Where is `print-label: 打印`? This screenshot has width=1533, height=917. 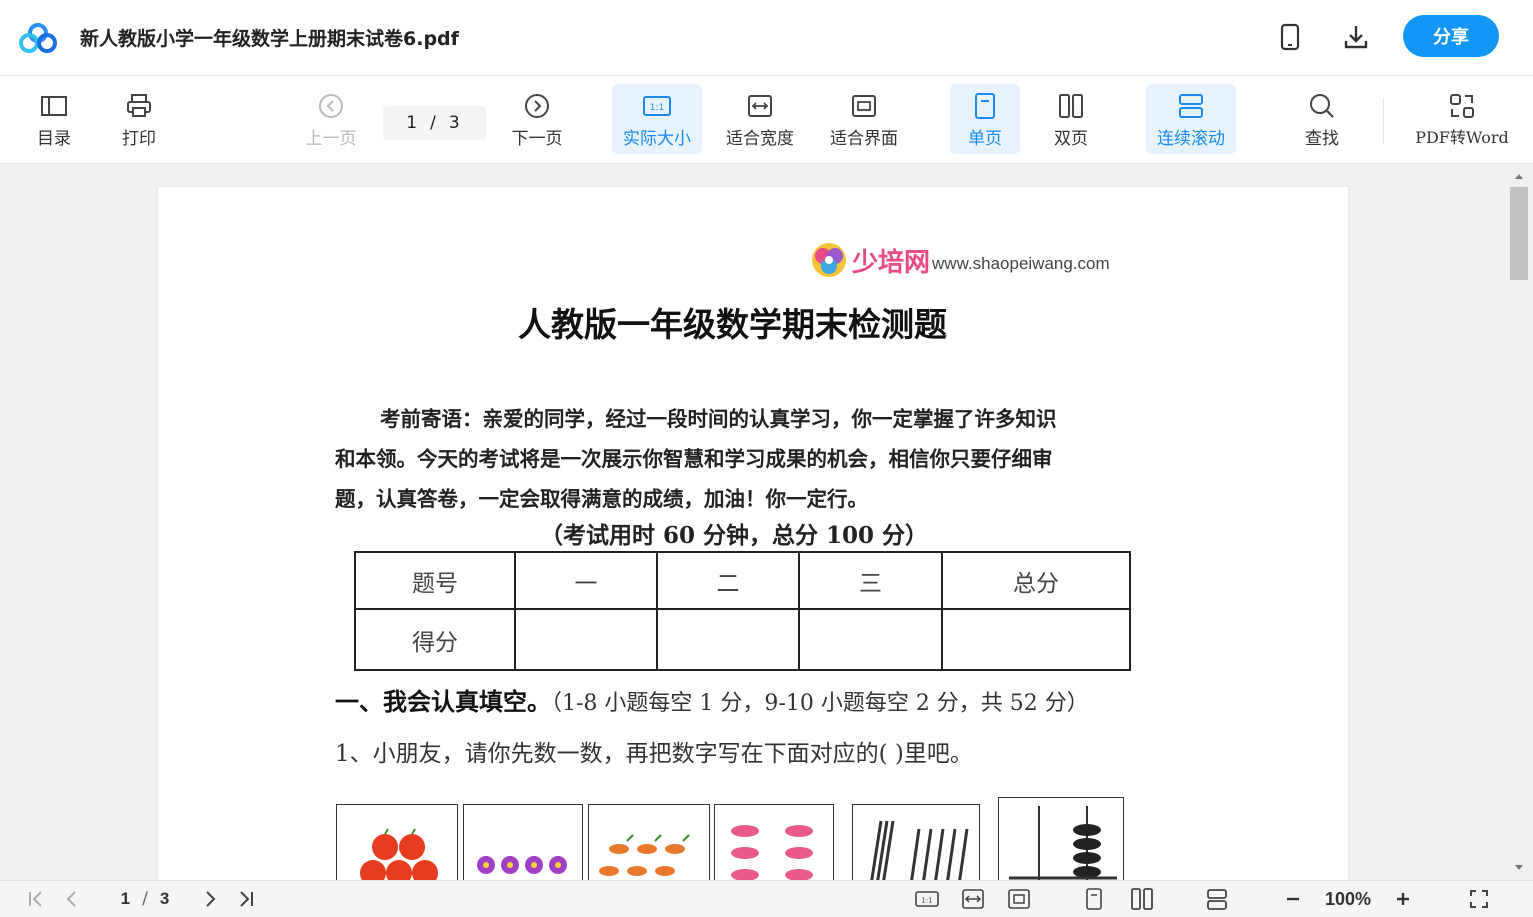
print-label: 打印 is located at coordinates (139, 138).